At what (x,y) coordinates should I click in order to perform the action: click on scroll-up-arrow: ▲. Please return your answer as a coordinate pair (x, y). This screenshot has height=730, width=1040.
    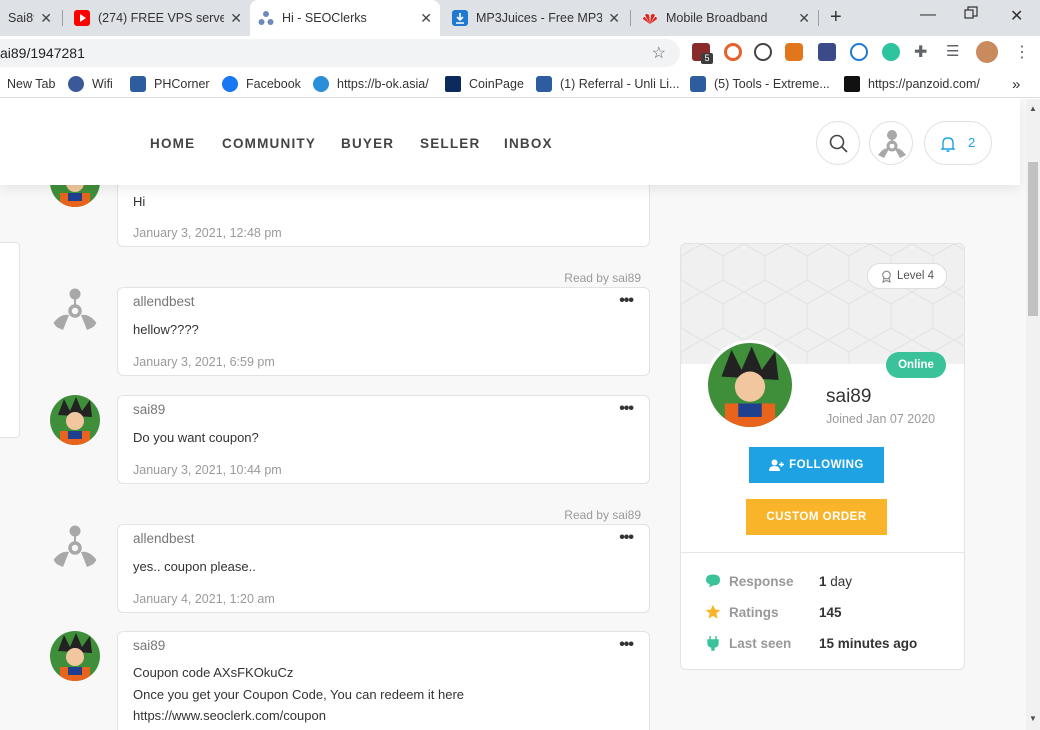
    Looking at the image, I should click on (1033, 108).